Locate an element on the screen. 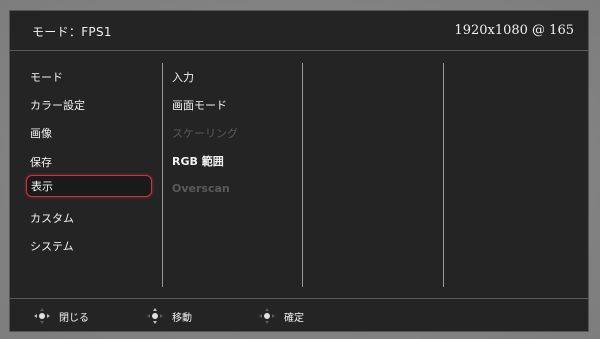  joystick-press-icon is located at coordinates (267, 316).